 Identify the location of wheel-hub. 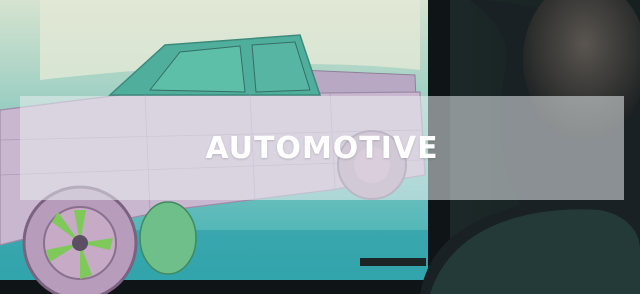
(80, 243).